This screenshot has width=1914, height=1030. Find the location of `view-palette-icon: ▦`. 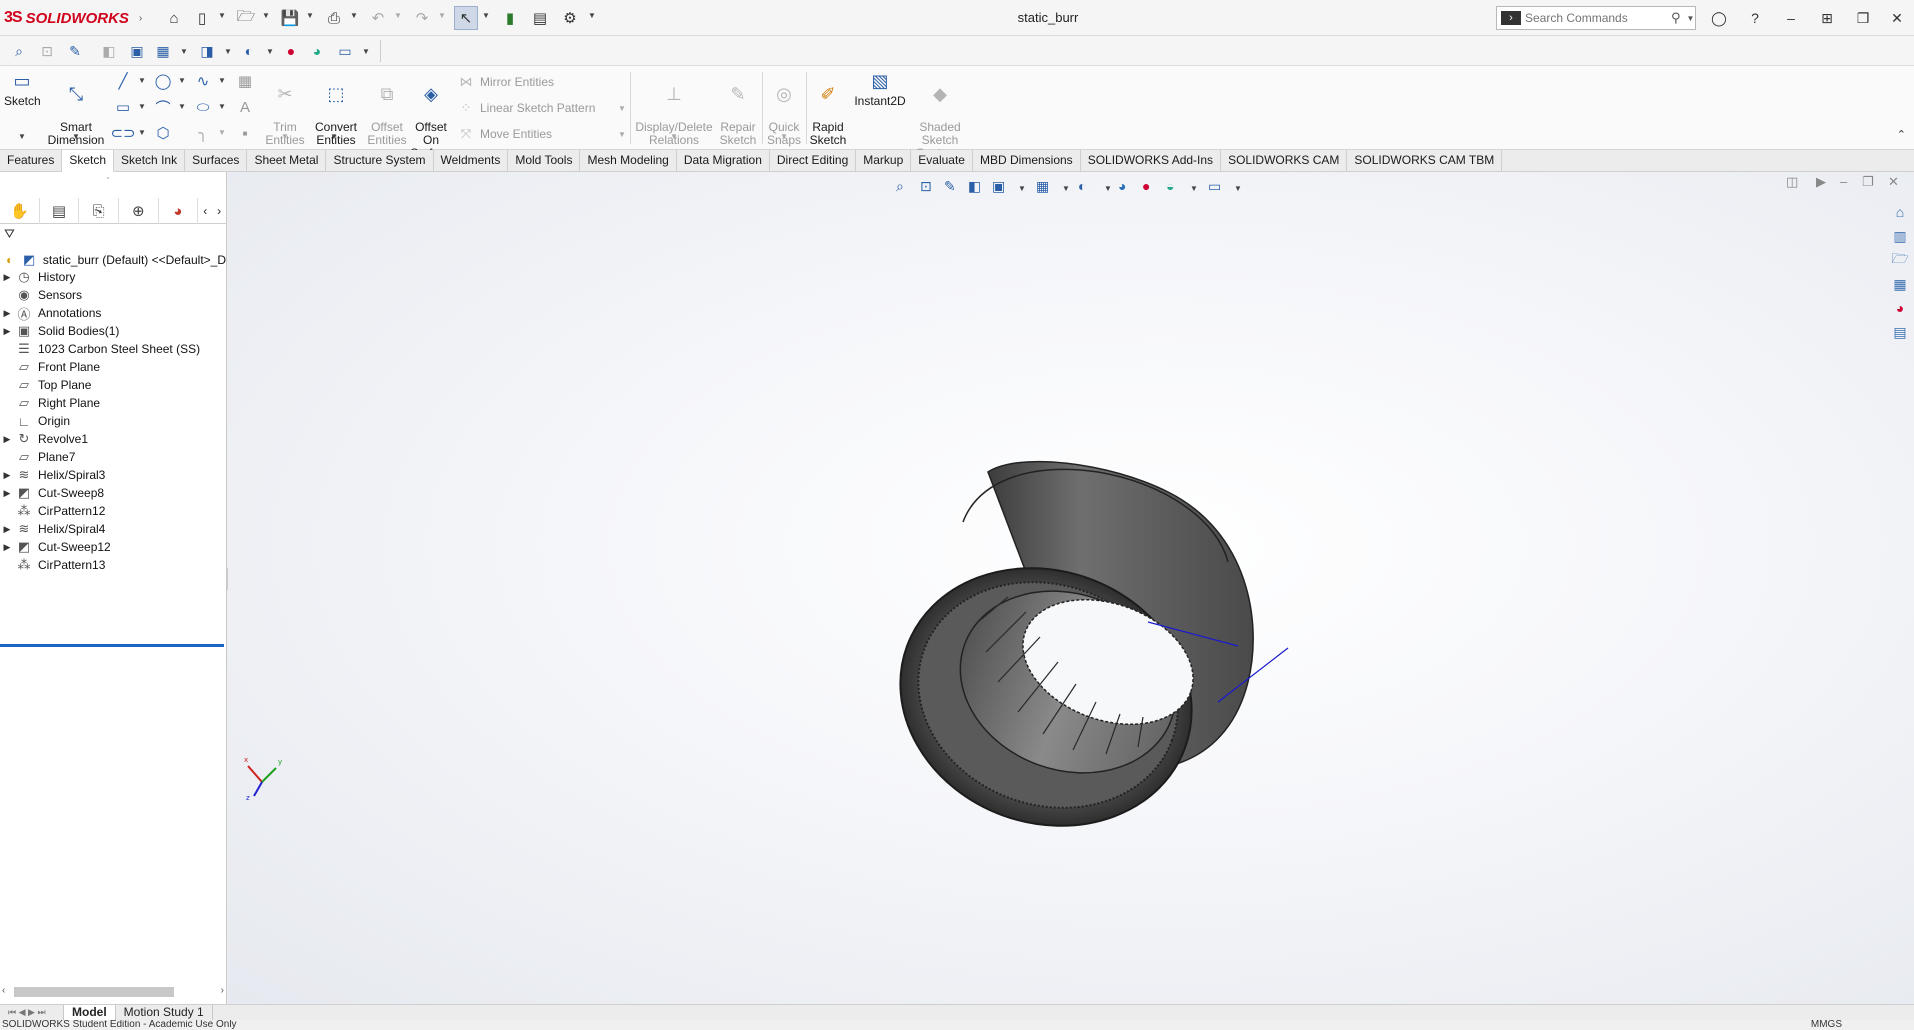

view-palette-icon: ▦ is located at coordinates (1900, 284).